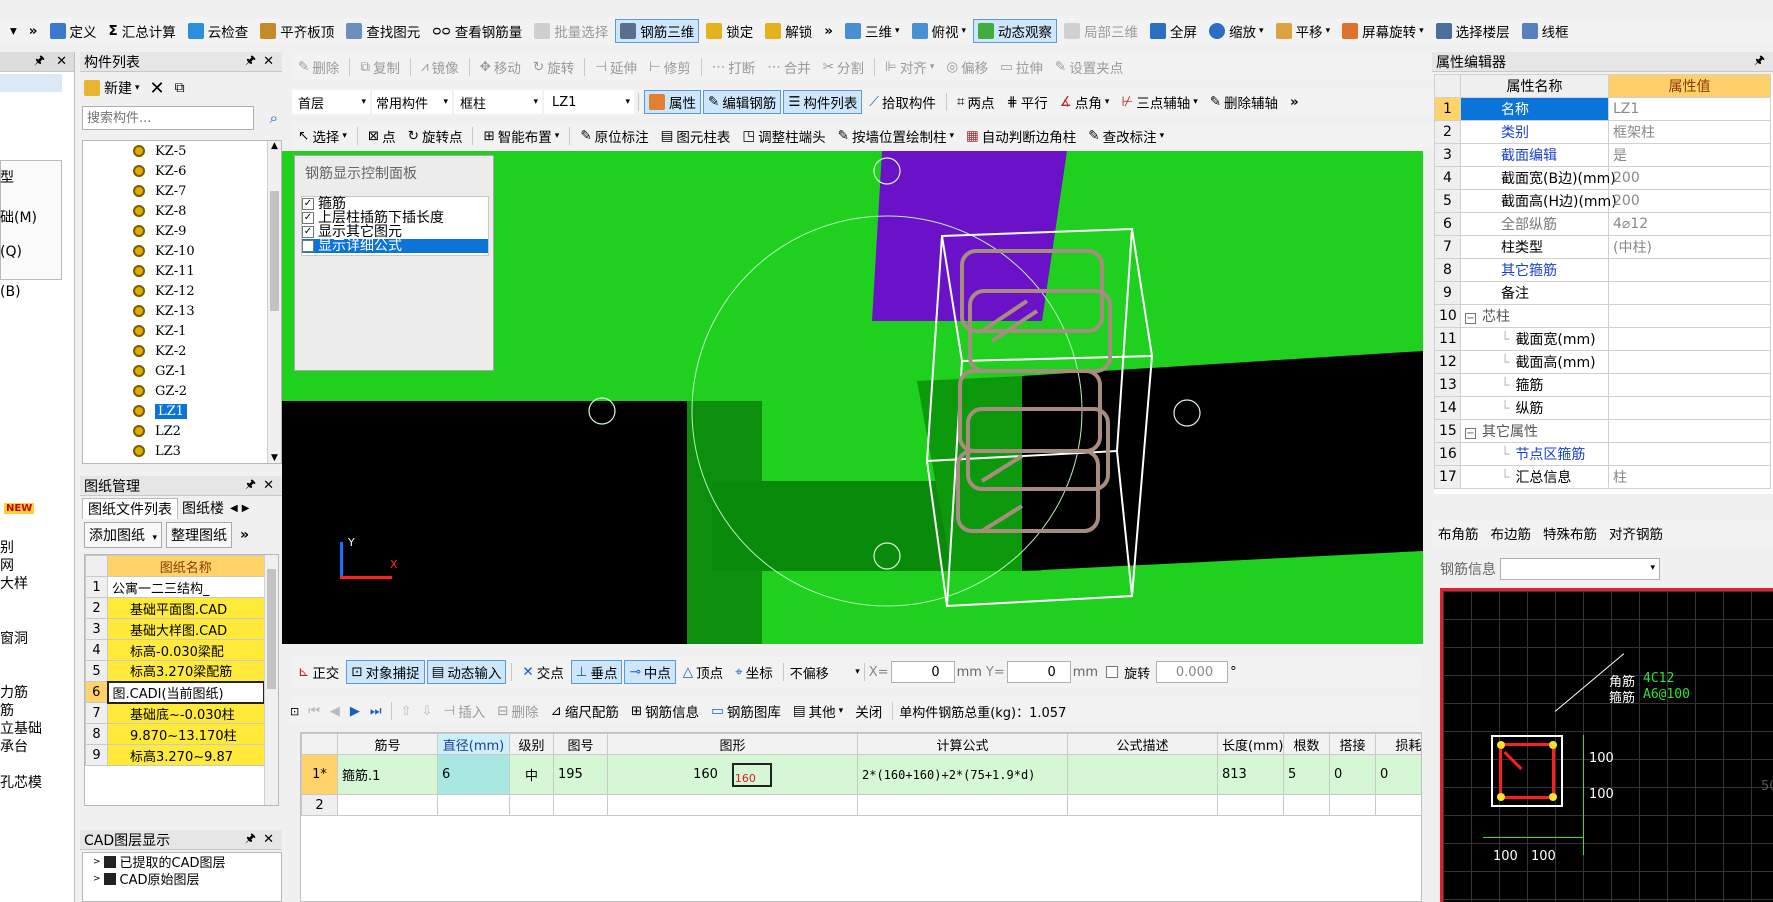 This screenshot has width=1773, height=902. What do you see at coordinates (207, 391) in the screenshot?
I see `component-item: GZ-2` at bounding box center [207, 391].